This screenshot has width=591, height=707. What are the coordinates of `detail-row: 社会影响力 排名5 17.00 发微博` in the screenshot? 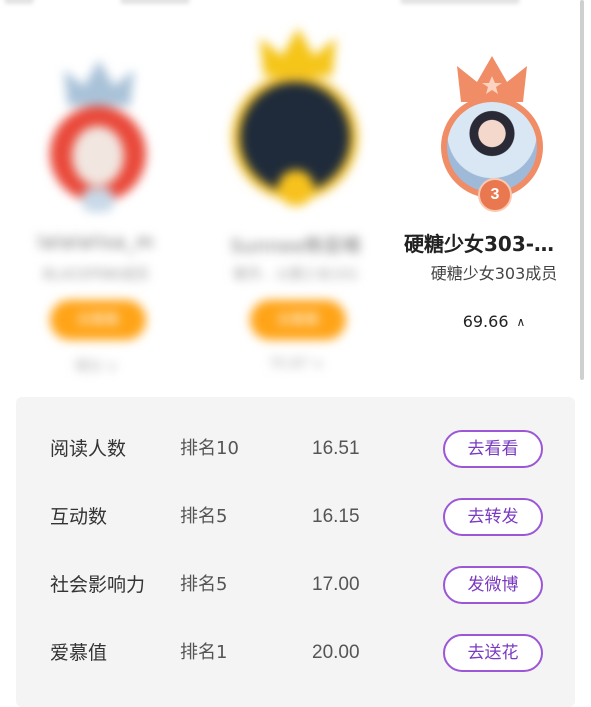 It's located at (295, 585).